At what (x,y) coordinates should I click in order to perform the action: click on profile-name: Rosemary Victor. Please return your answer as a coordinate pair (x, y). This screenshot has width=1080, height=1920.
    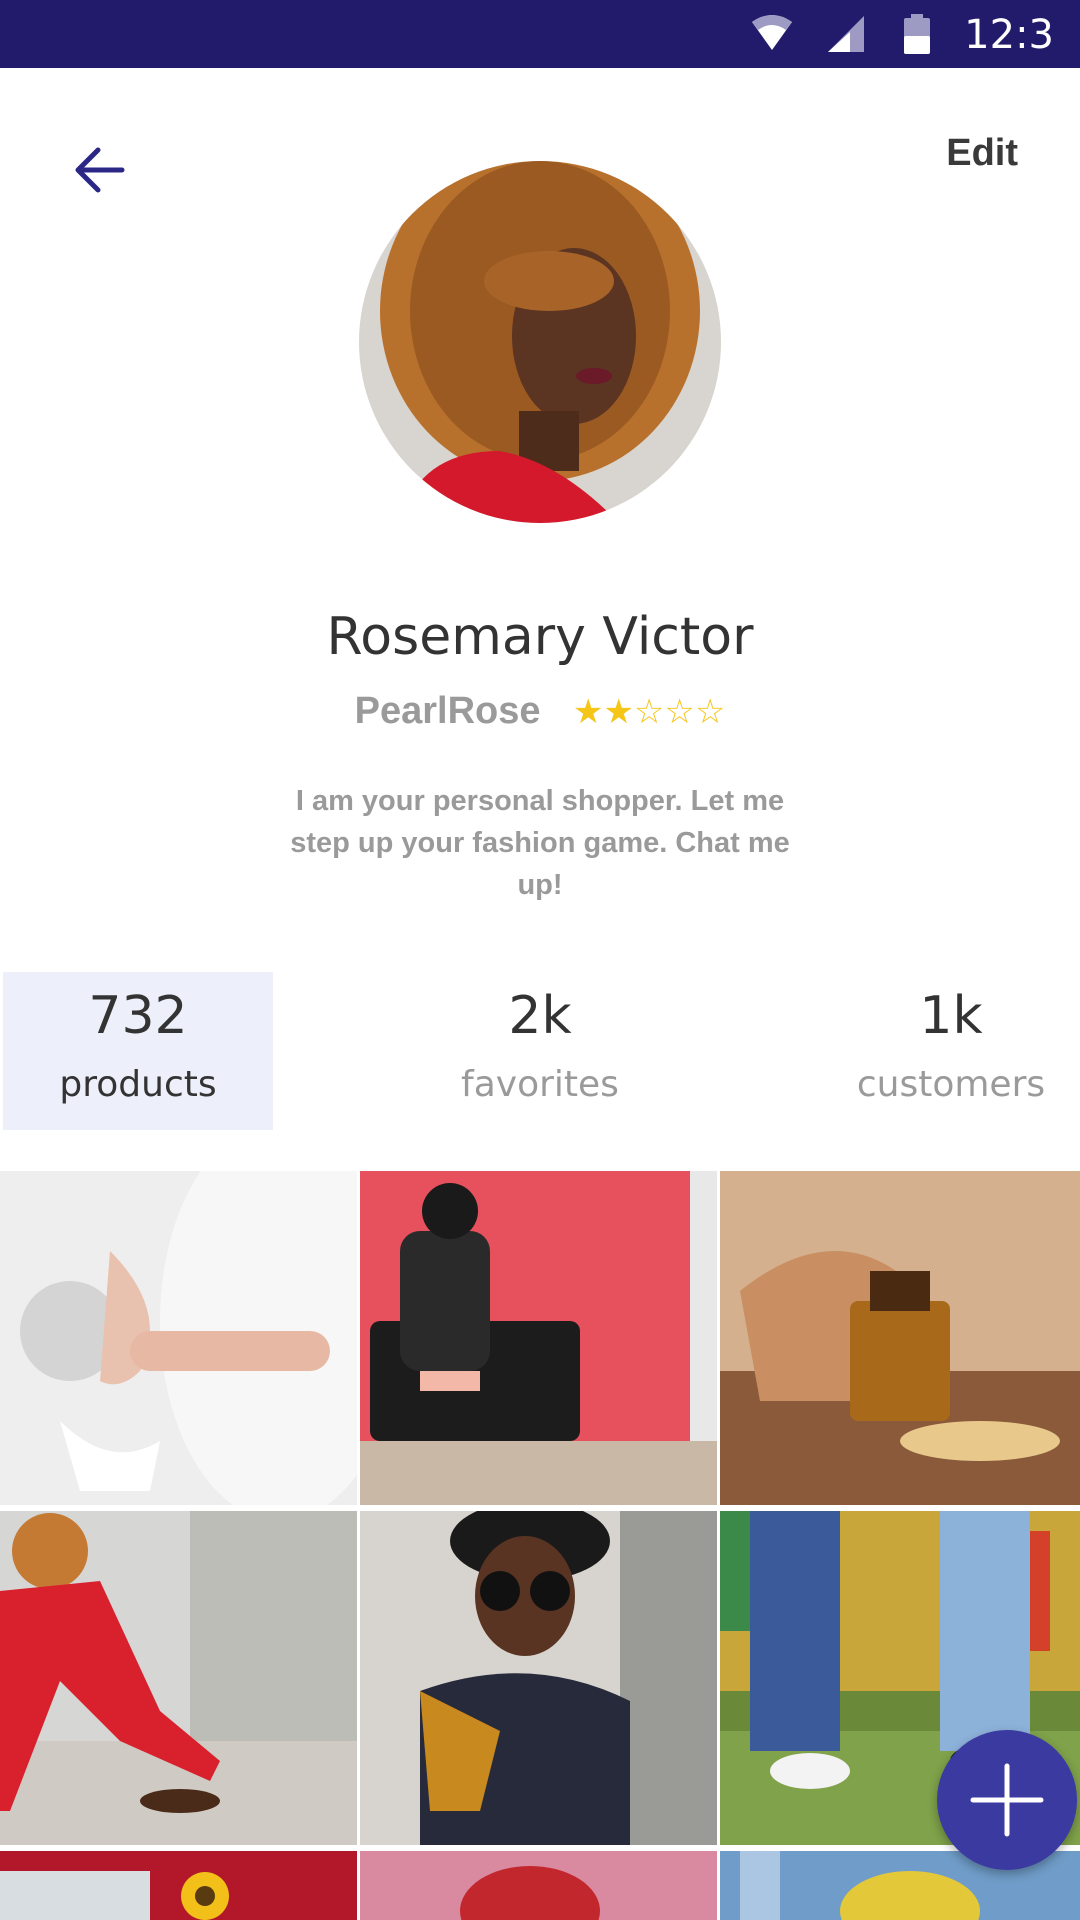
    Looking at the image, I should click on (540, 637).